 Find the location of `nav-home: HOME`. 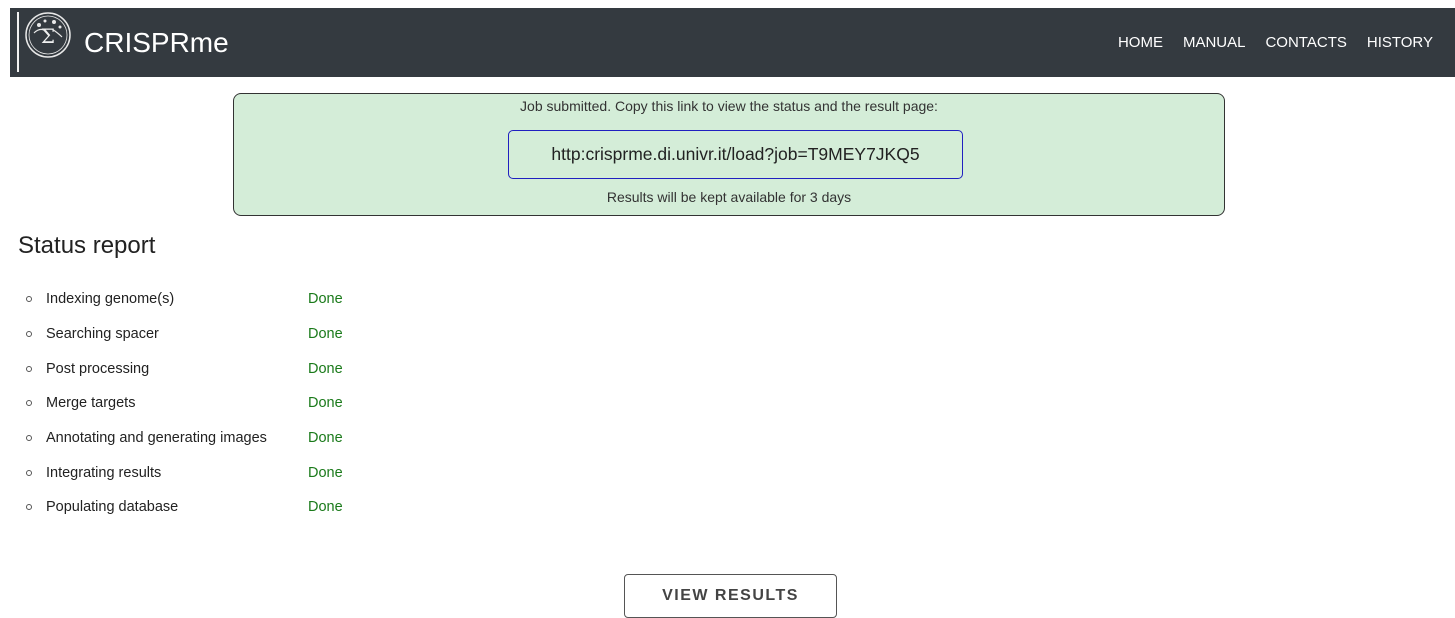

nav-home: HOME is located at coordinates (1140, 42).